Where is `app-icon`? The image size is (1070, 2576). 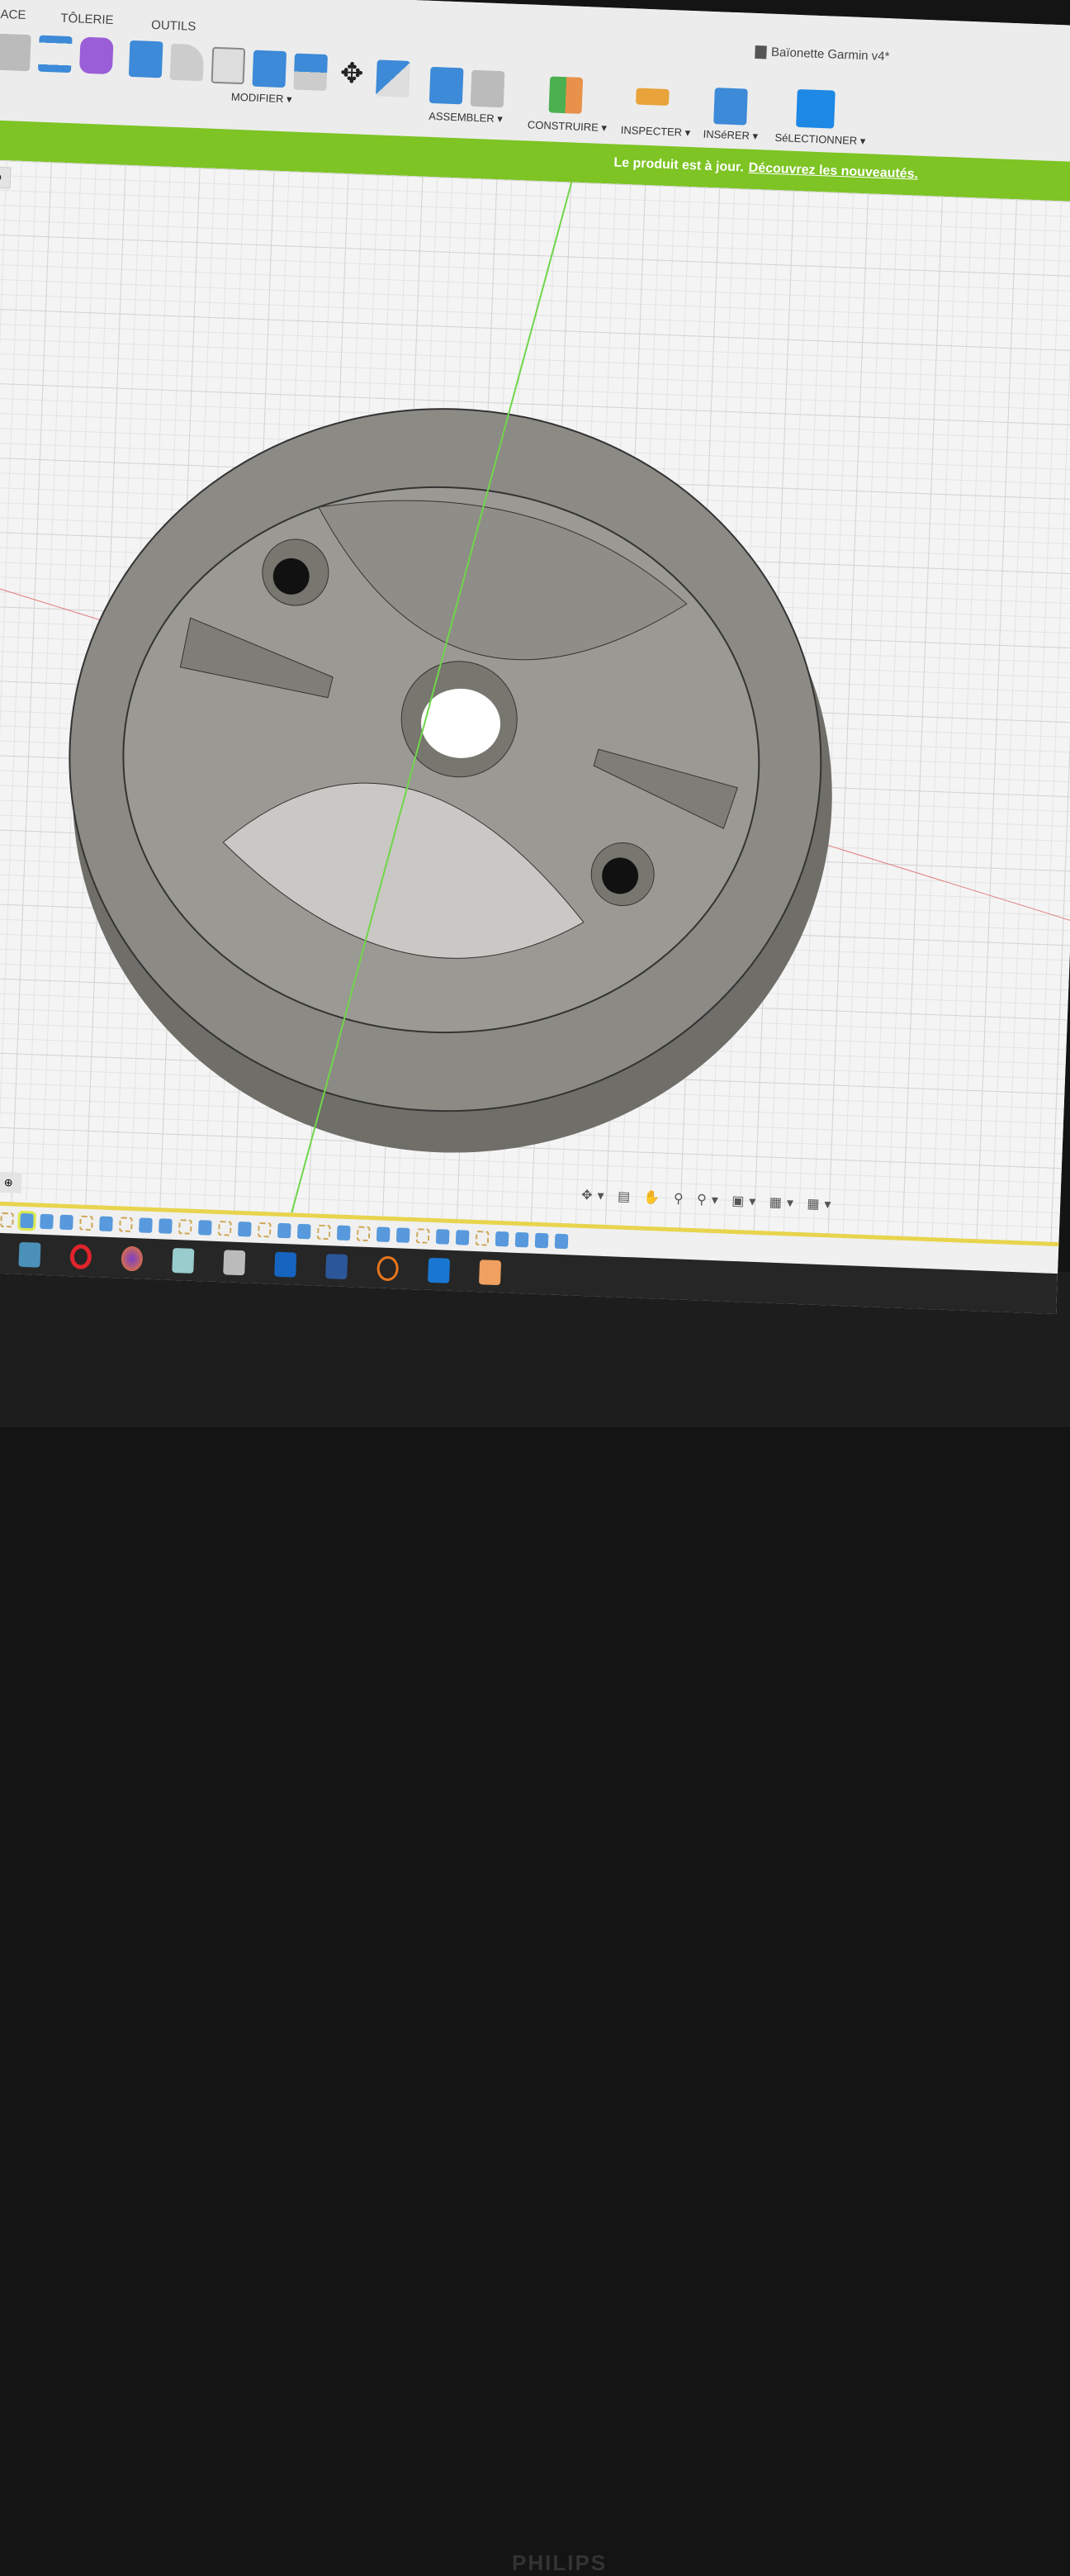
app-icon is located at coordinates (183, 1260).